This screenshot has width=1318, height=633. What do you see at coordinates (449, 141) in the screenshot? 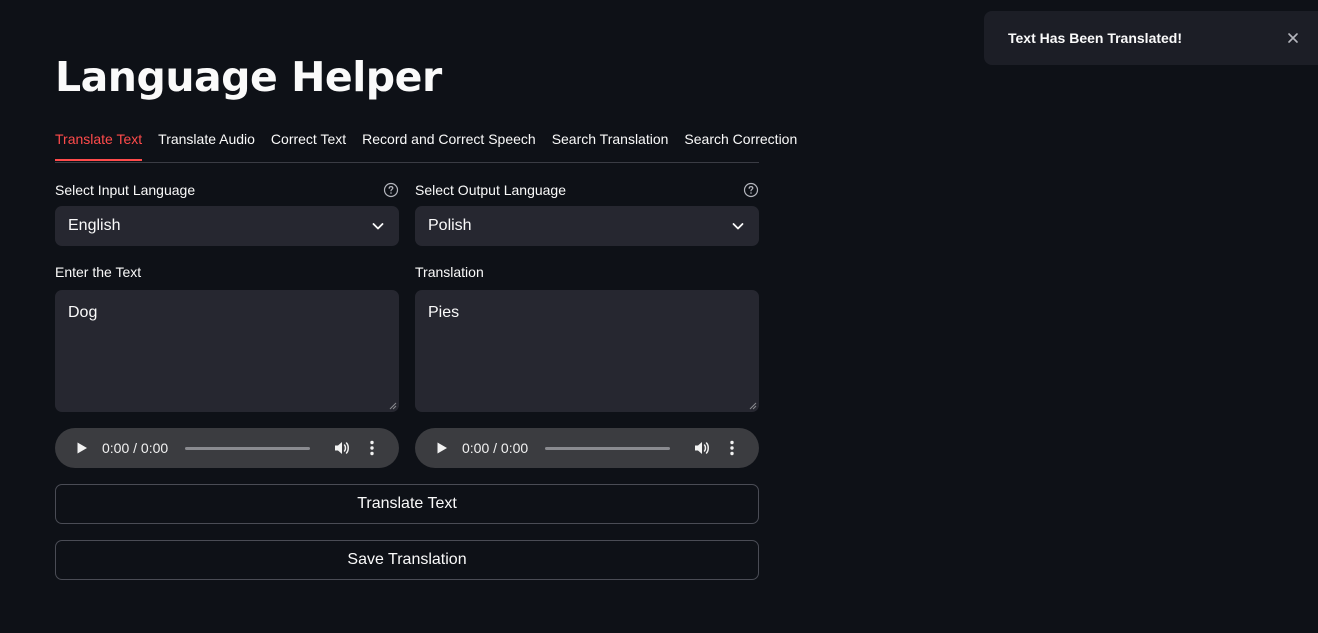
I see `tab-record-and-correct-speech: Record and Correct Speech` at bounding box center [449, 141].